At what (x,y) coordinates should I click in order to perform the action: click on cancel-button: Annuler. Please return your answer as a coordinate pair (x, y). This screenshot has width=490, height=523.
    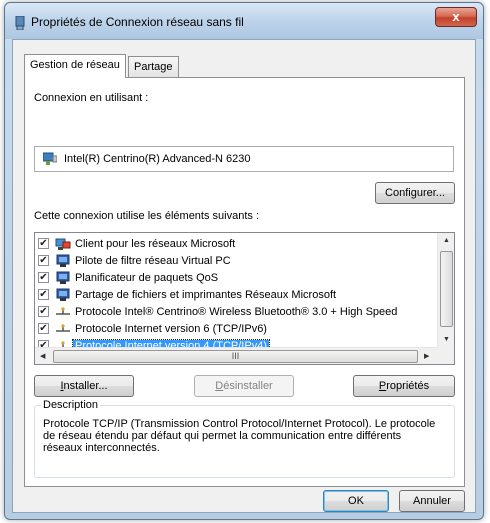
    Looking at the image, I should click on (432, 501).